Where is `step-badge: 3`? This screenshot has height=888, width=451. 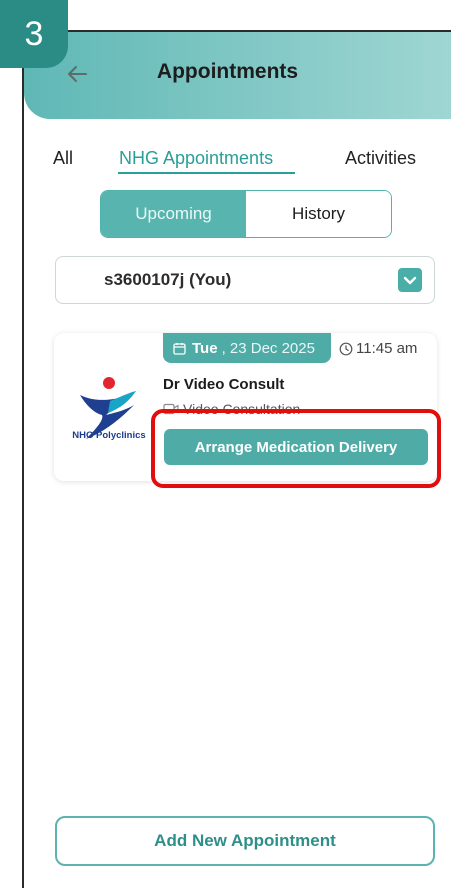 step-badge: 3 is located at coordinates (34, 34).